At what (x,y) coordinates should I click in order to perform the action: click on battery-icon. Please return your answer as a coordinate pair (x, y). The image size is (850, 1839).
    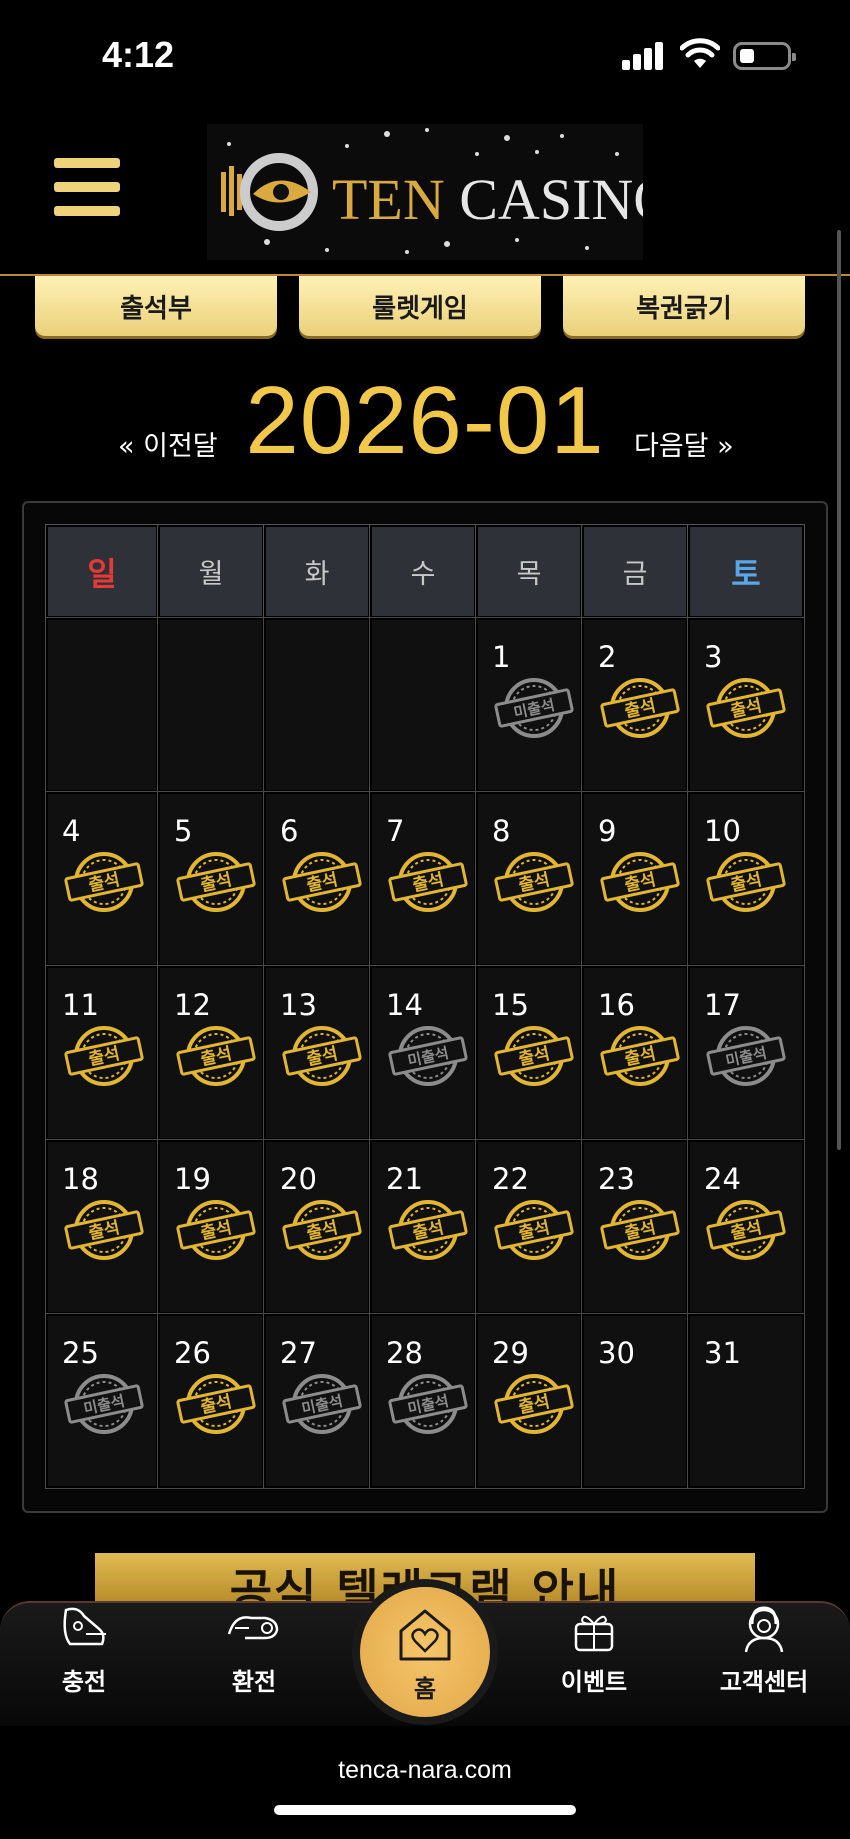
    Looking at the image, I should click on (764, 56).